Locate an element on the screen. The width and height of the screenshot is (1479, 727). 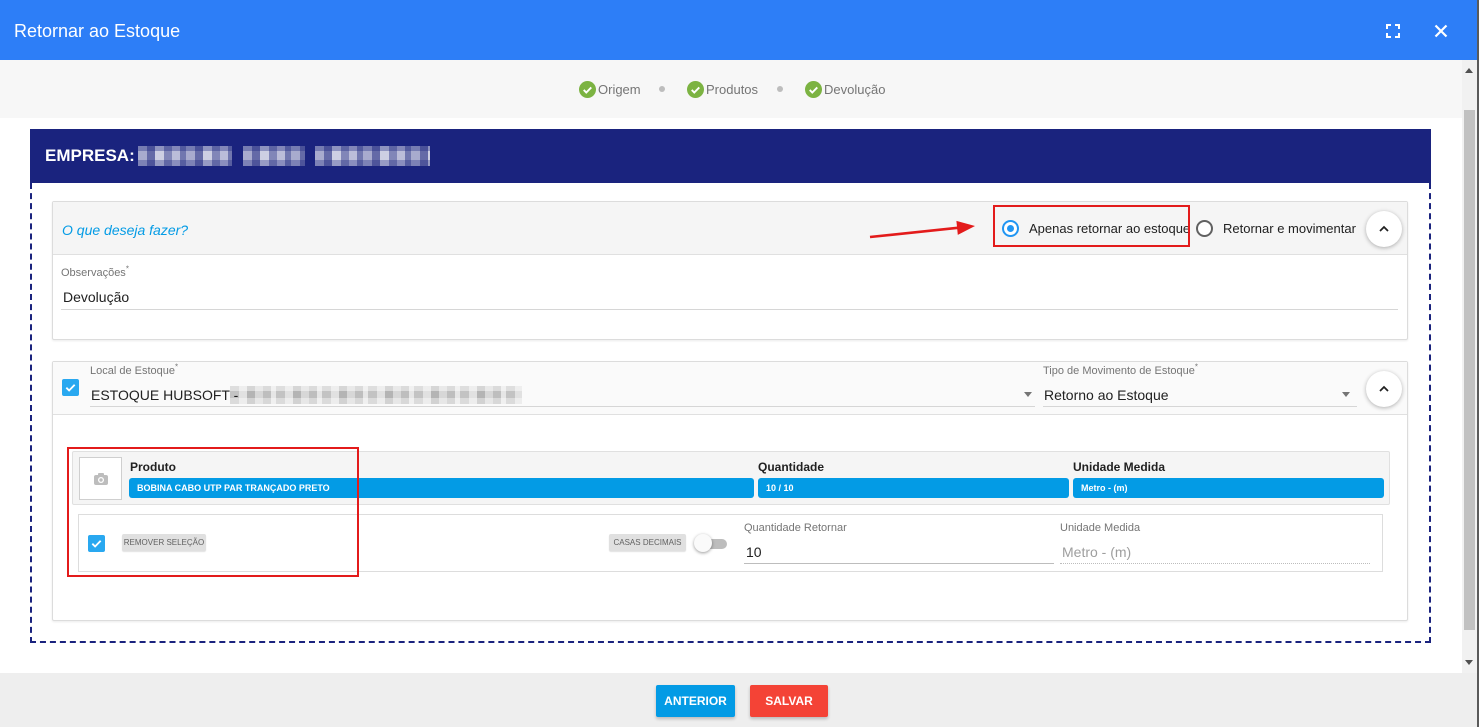
unidade-medida-input is located at coordinates (1212, 552).